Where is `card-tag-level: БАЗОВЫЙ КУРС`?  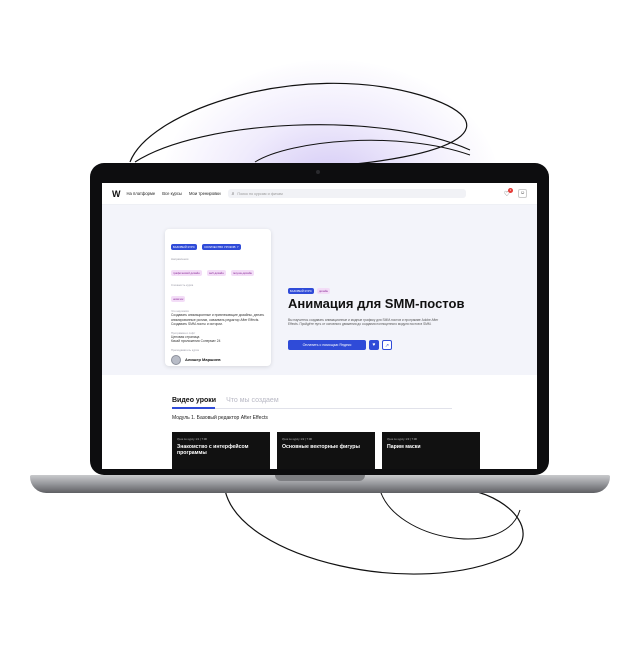 card-tag-level: БАЗОВЫЙ КУРС is located at coordinates (184, 247).